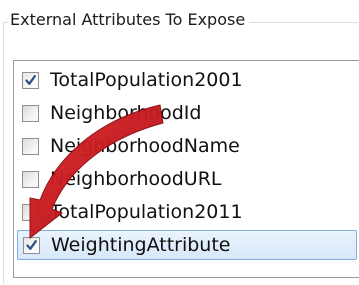 This screenshot has width=359, height=285. Describe the element at coordinates (126, 113) in the screenshot. I see `list-item-label: NeighborhoodId` at that location.